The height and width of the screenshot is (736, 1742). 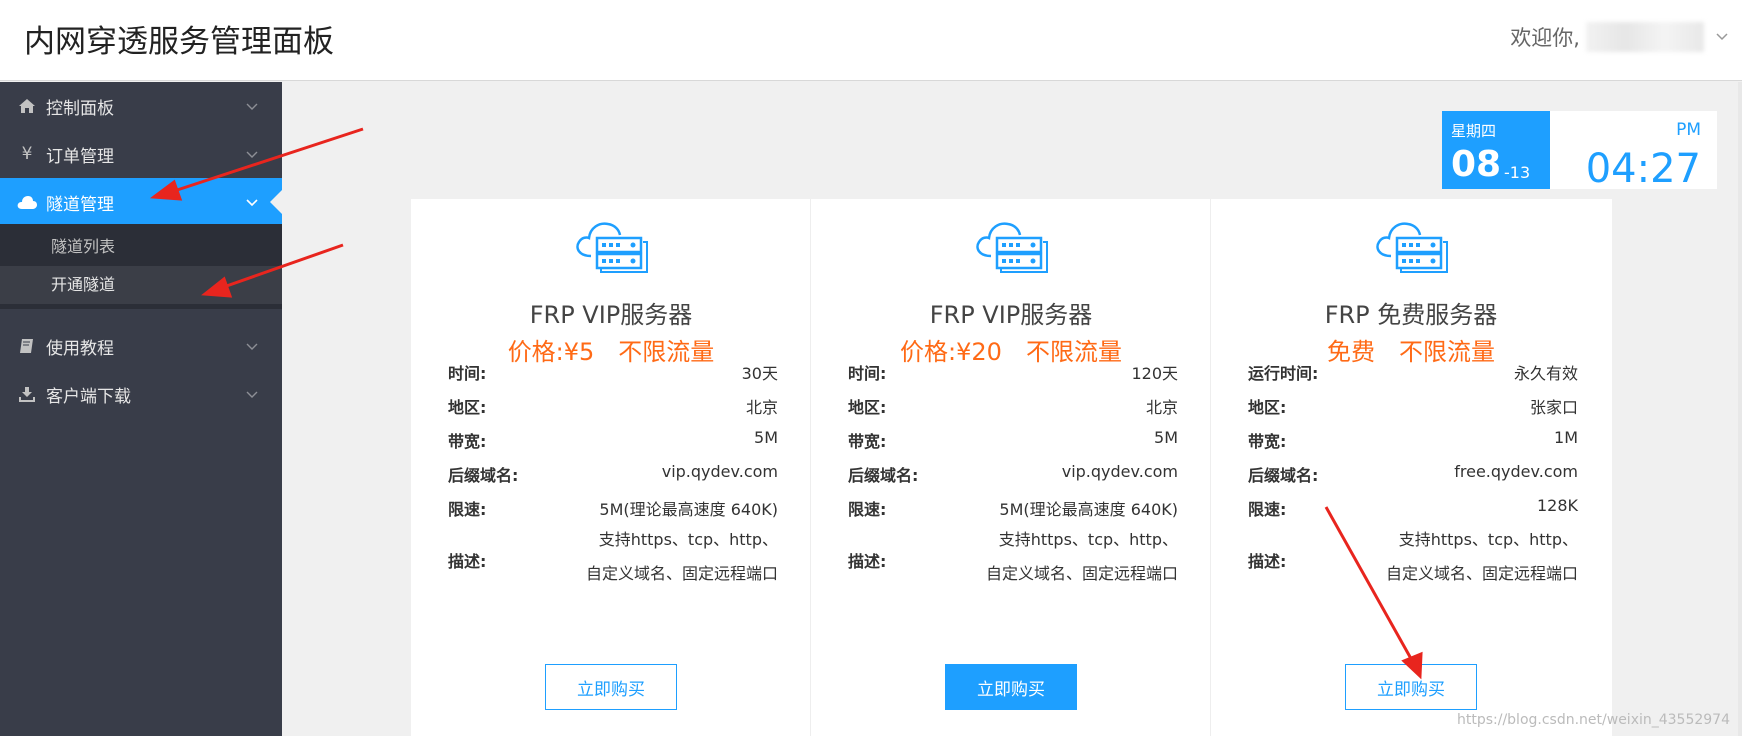 I want to click on redacted-username, so click(x=1645, y=37).